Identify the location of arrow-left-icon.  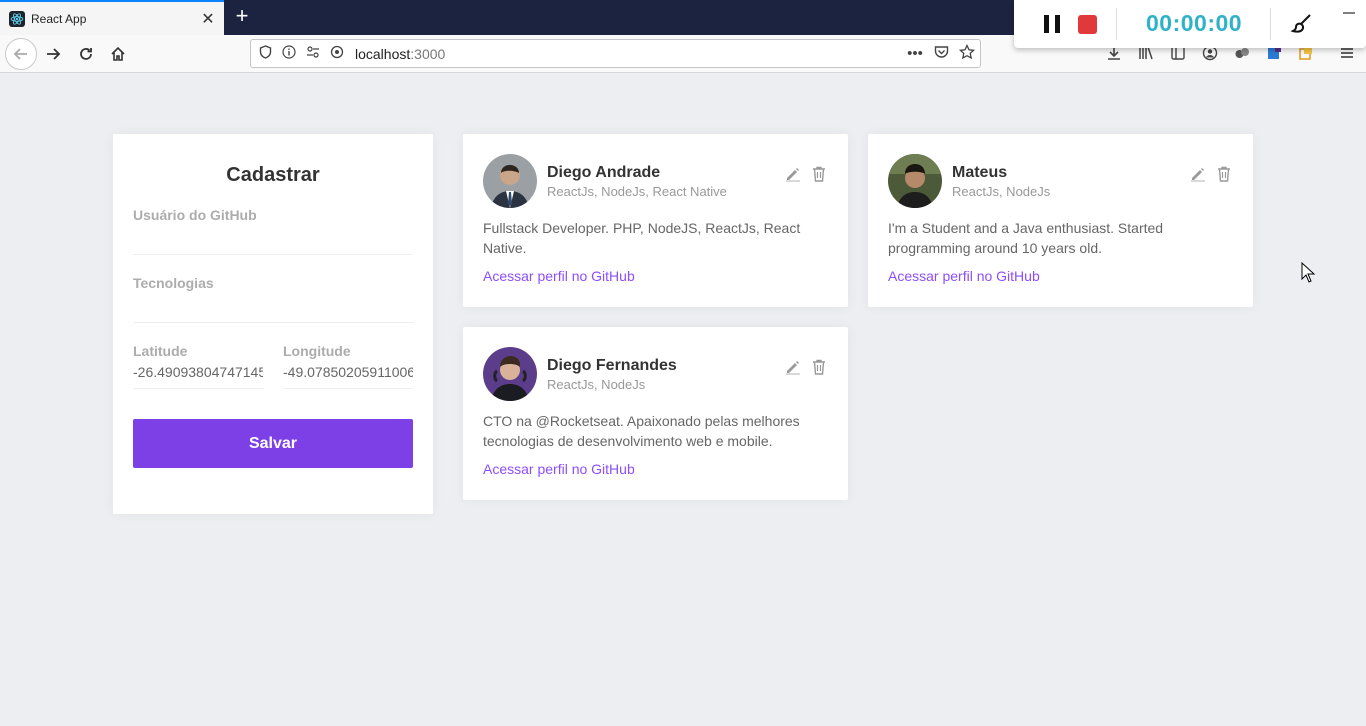
(20, 54).